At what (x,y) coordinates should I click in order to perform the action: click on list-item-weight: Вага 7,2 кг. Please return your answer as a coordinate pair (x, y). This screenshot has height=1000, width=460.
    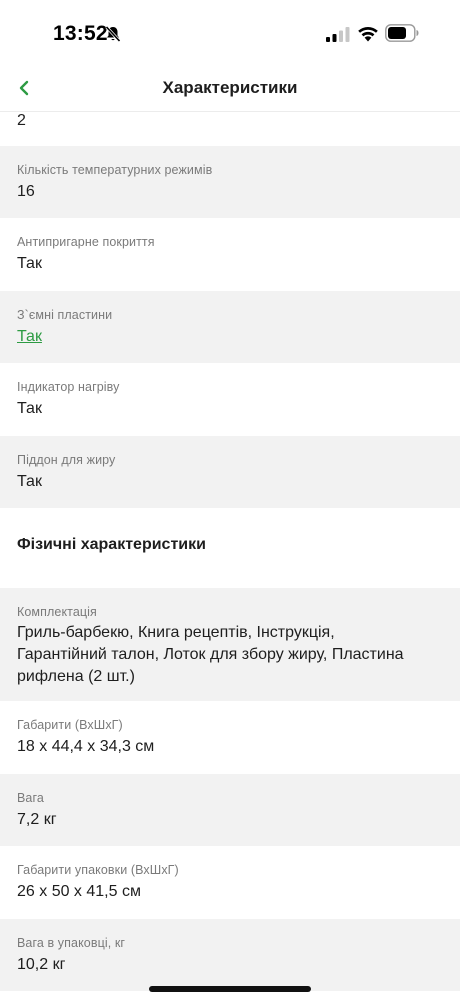
    Looking at the image, I should click on (230, 810).